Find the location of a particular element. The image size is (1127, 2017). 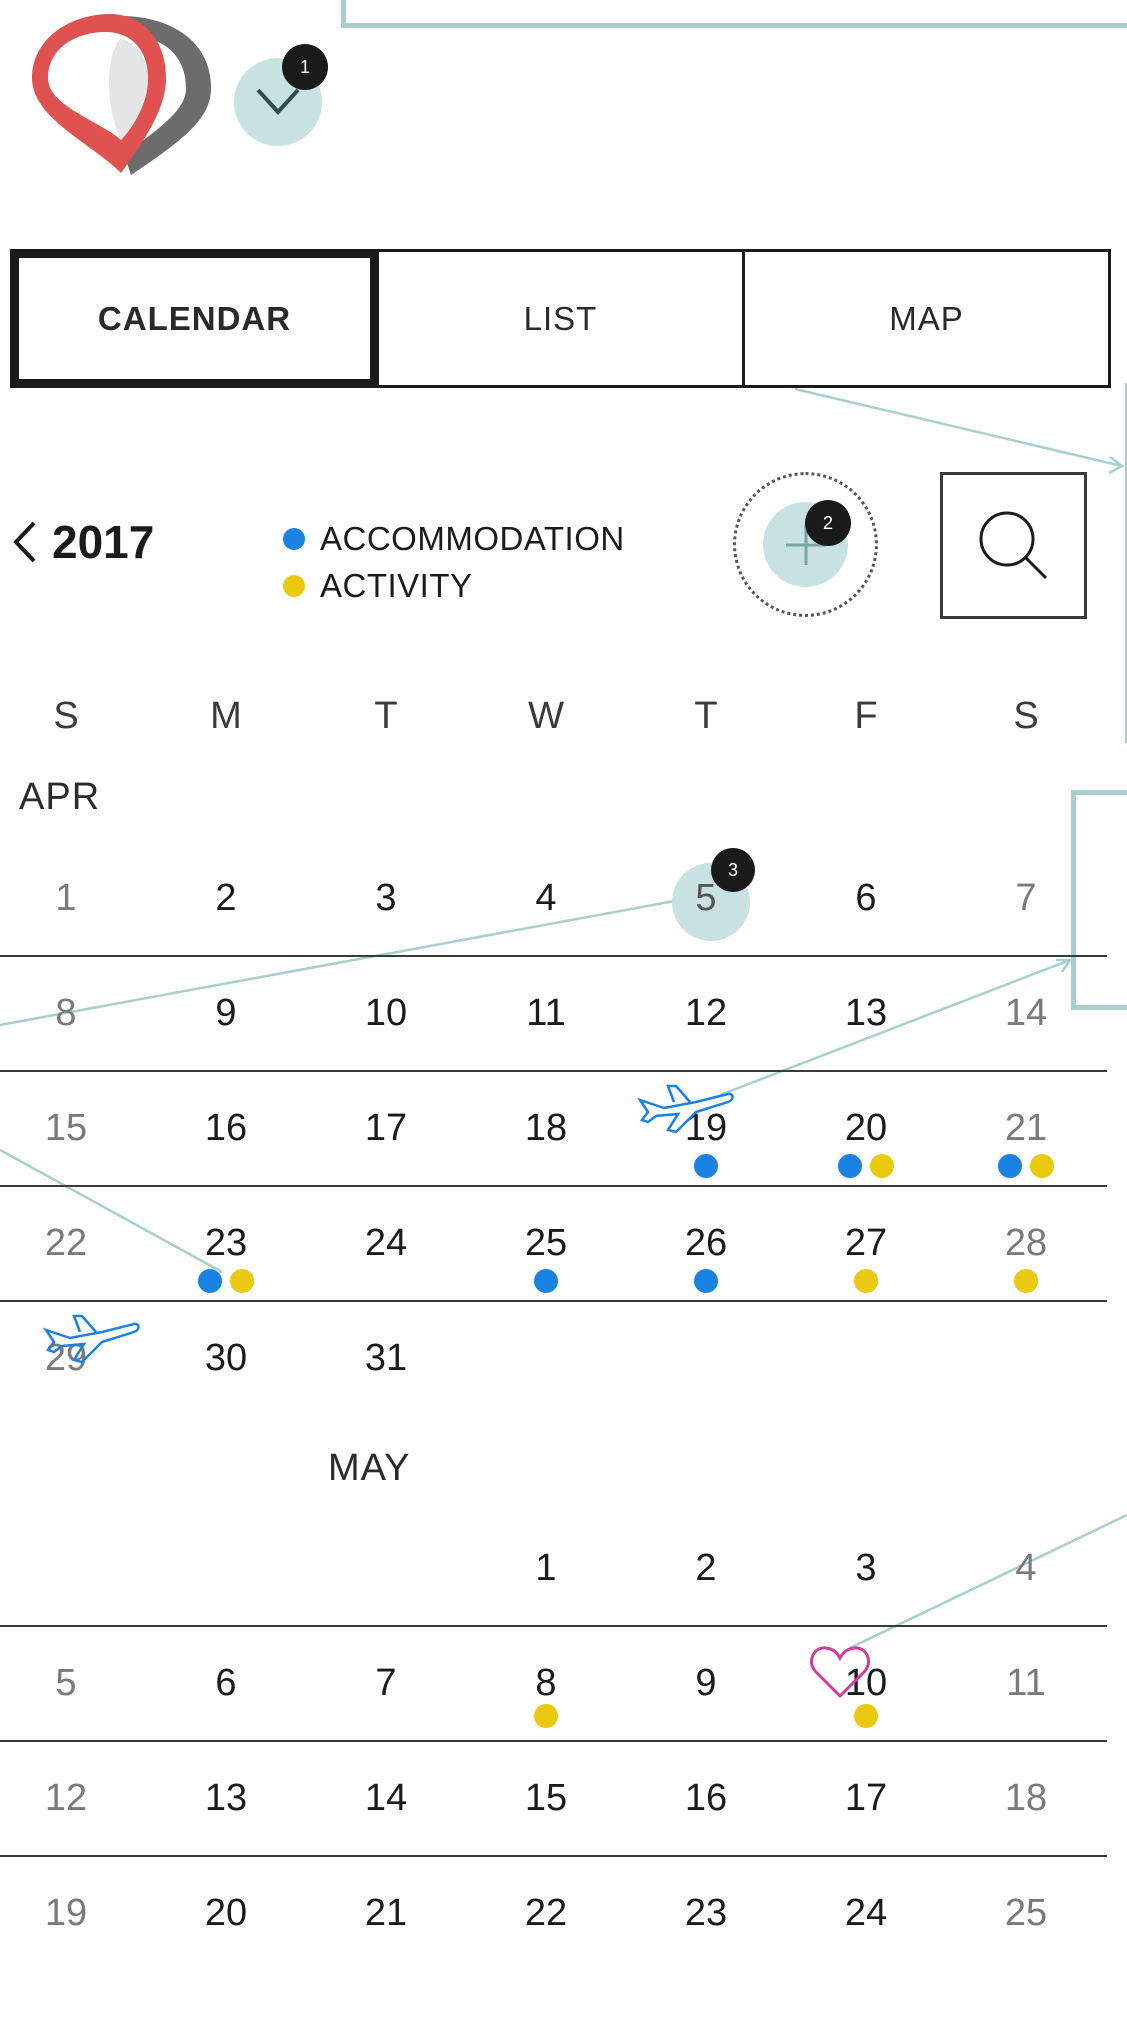

tab-calendar: CALENDAR is located at coordinates (194, 318).